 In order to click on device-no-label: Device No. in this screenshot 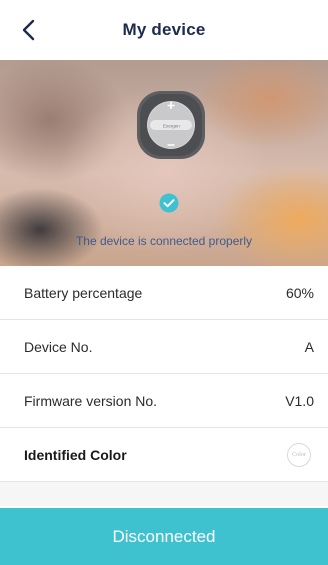, I will do `click(58, 346)`.